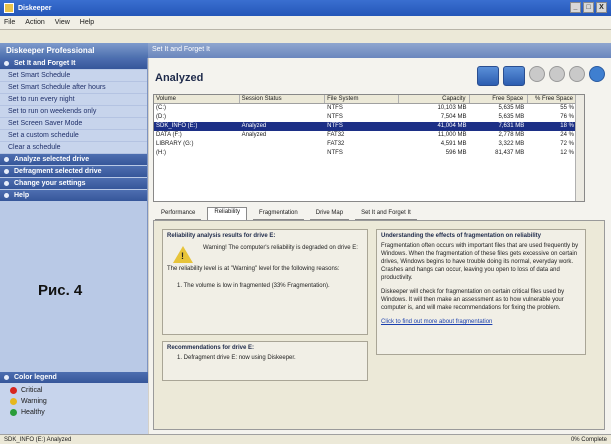 The width and height of the screenshot is (611, 444). Describe the element at coordinates (33, 412) in the screenshot. I see `legend-label: Healthy` at that location.